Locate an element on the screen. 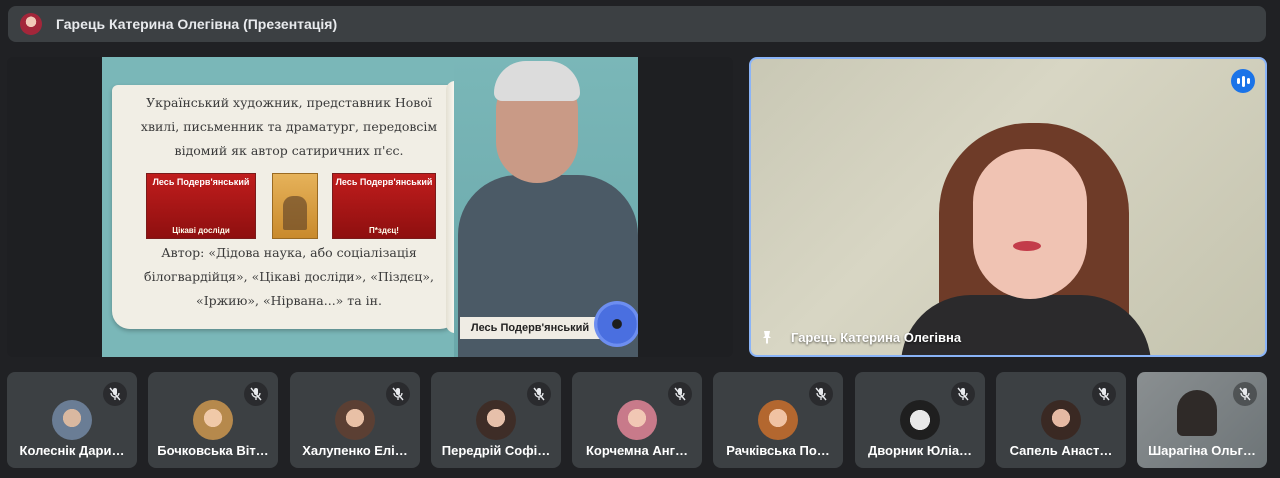  audio-bars-icon is located at coordinates (1243, 81).